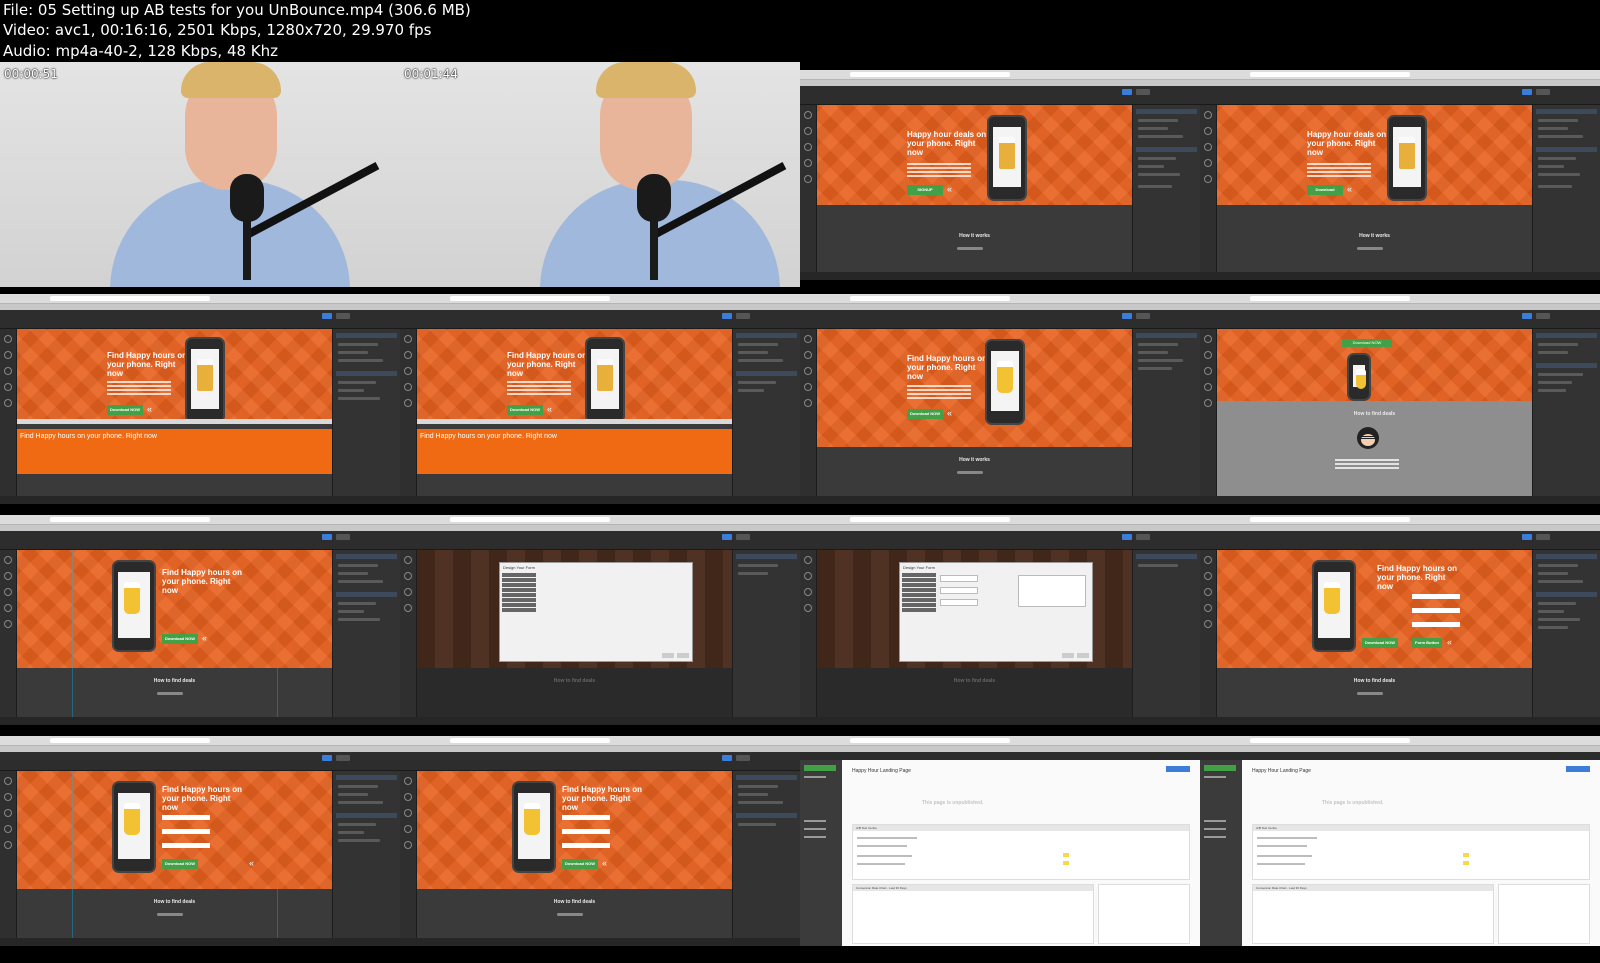  I want to click on cancel-button, so click(668, 655).